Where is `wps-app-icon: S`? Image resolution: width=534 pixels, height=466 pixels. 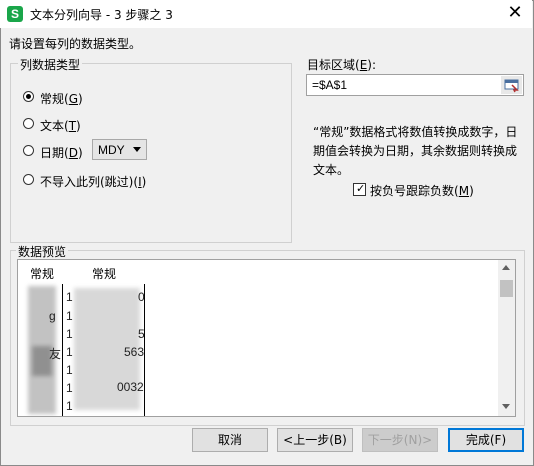 wps-app-icon: S is located at coordinates (15, 14).